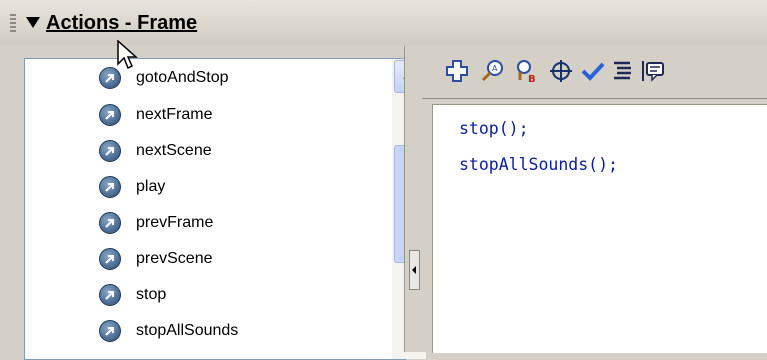 The image size is (767, 360). What do you see at coordinates (414, 270) in the screenshot?
I see `collapse-left-button` at bounding box center [414, 270].